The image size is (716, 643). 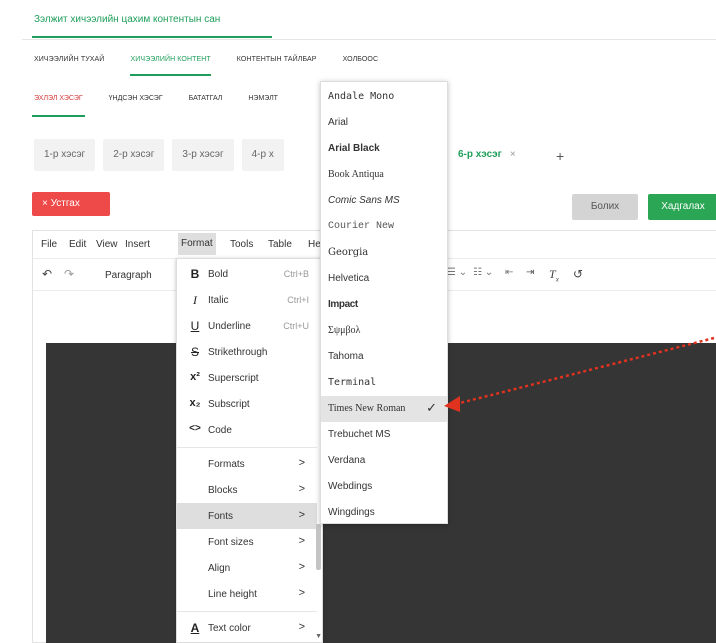 What do you see at coordinates (384, 201) in the screenshot?
I see `font-option: Comic Sans MS` at bounding box center [384, 201].